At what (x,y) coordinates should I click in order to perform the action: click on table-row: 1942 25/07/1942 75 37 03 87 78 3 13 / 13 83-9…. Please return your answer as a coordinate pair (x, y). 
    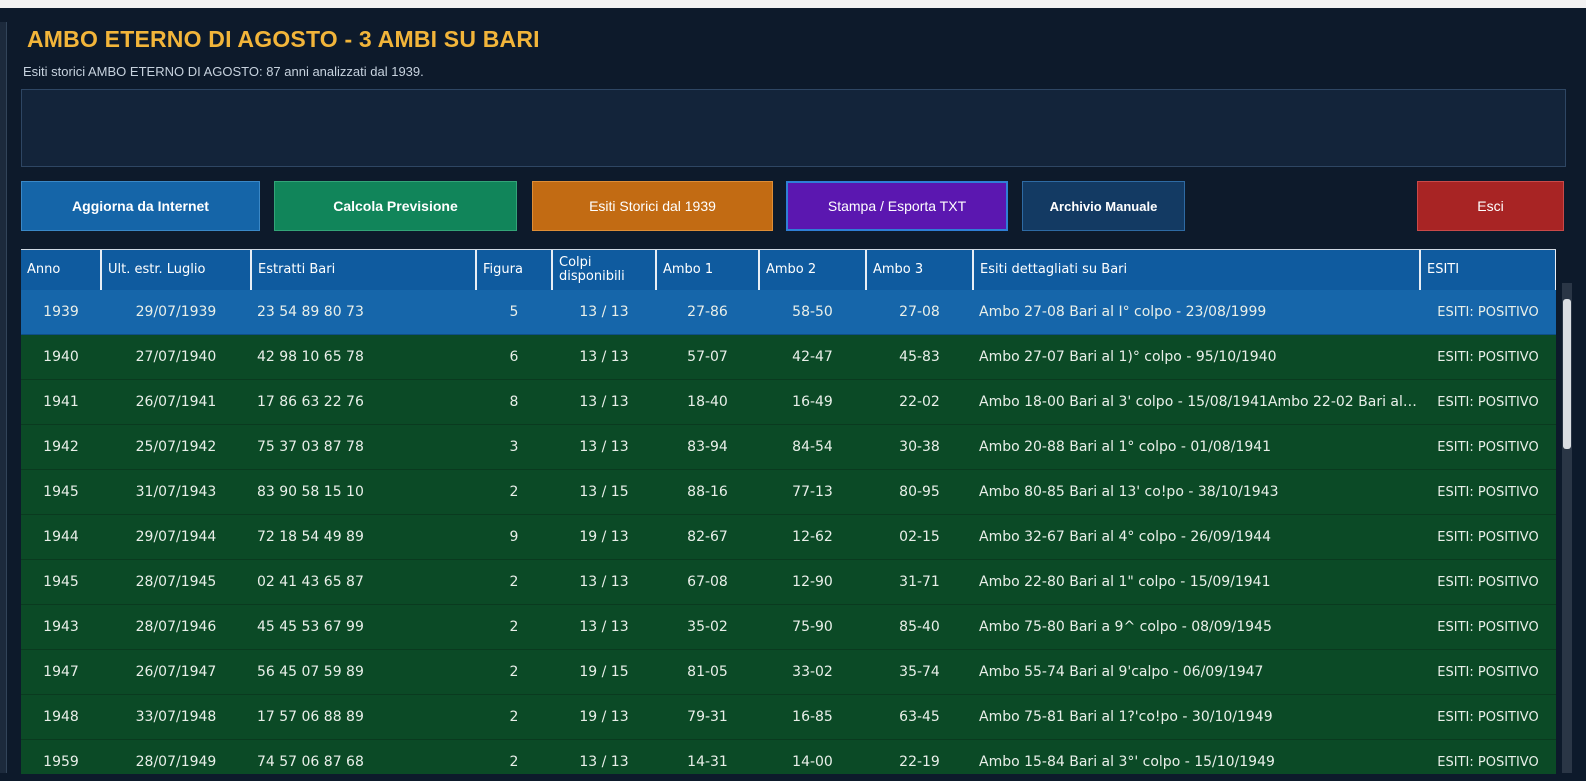
    Looking at the image, I should click on (788, 447).